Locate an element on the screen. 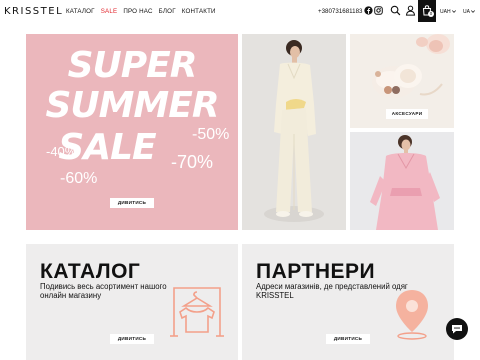 This screenshot has width=480, height=360. banner-view-button: ДИВИТИСЬ is located at coordinates (132, 203).